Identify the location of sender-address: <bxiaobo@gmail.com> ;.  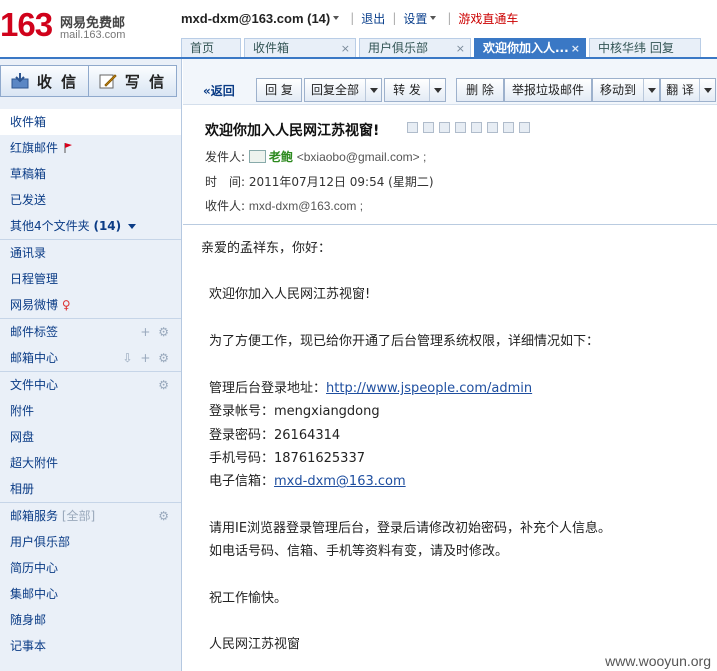
(361, 157).